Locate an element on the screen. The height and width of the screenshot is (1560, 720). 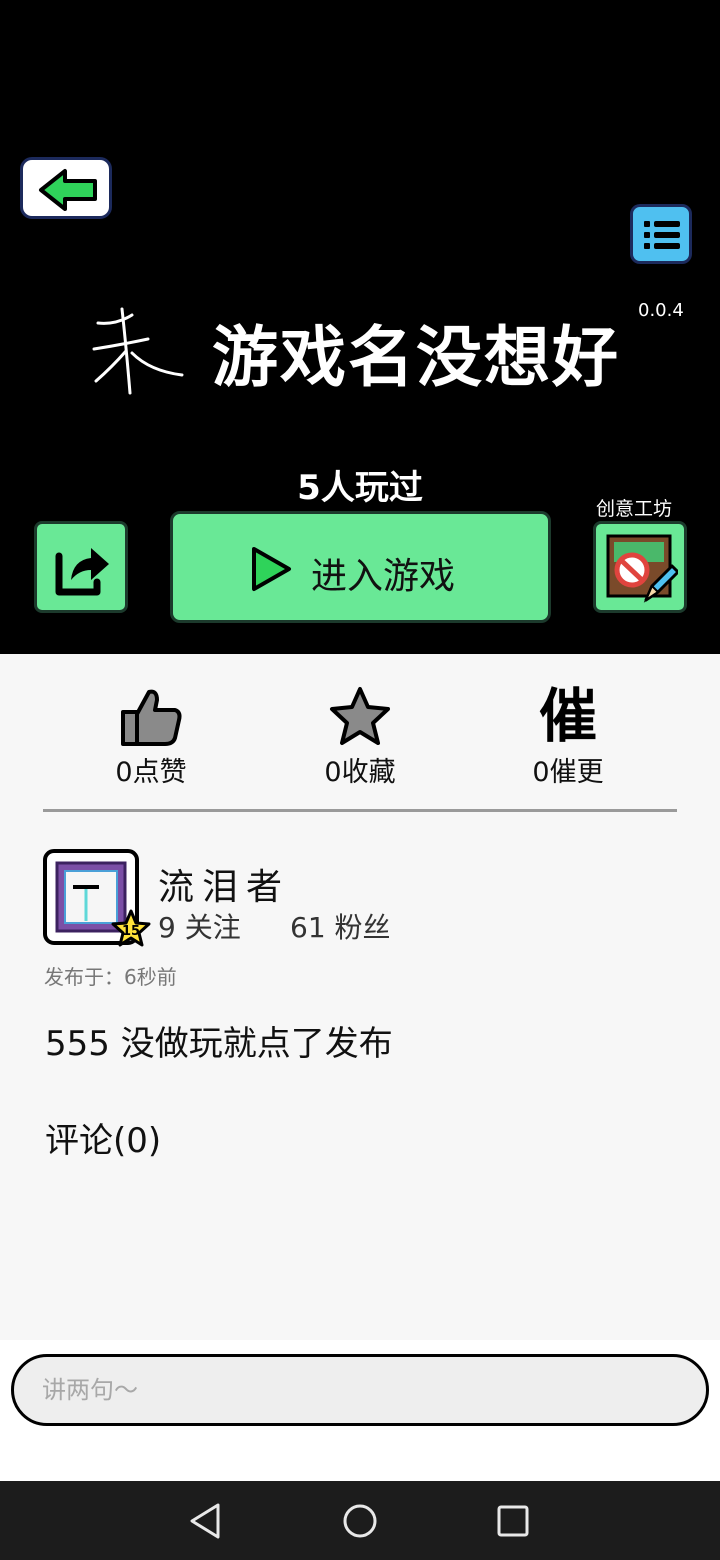
comments-title: 评论(0) is located at coordinates (103, 1141).